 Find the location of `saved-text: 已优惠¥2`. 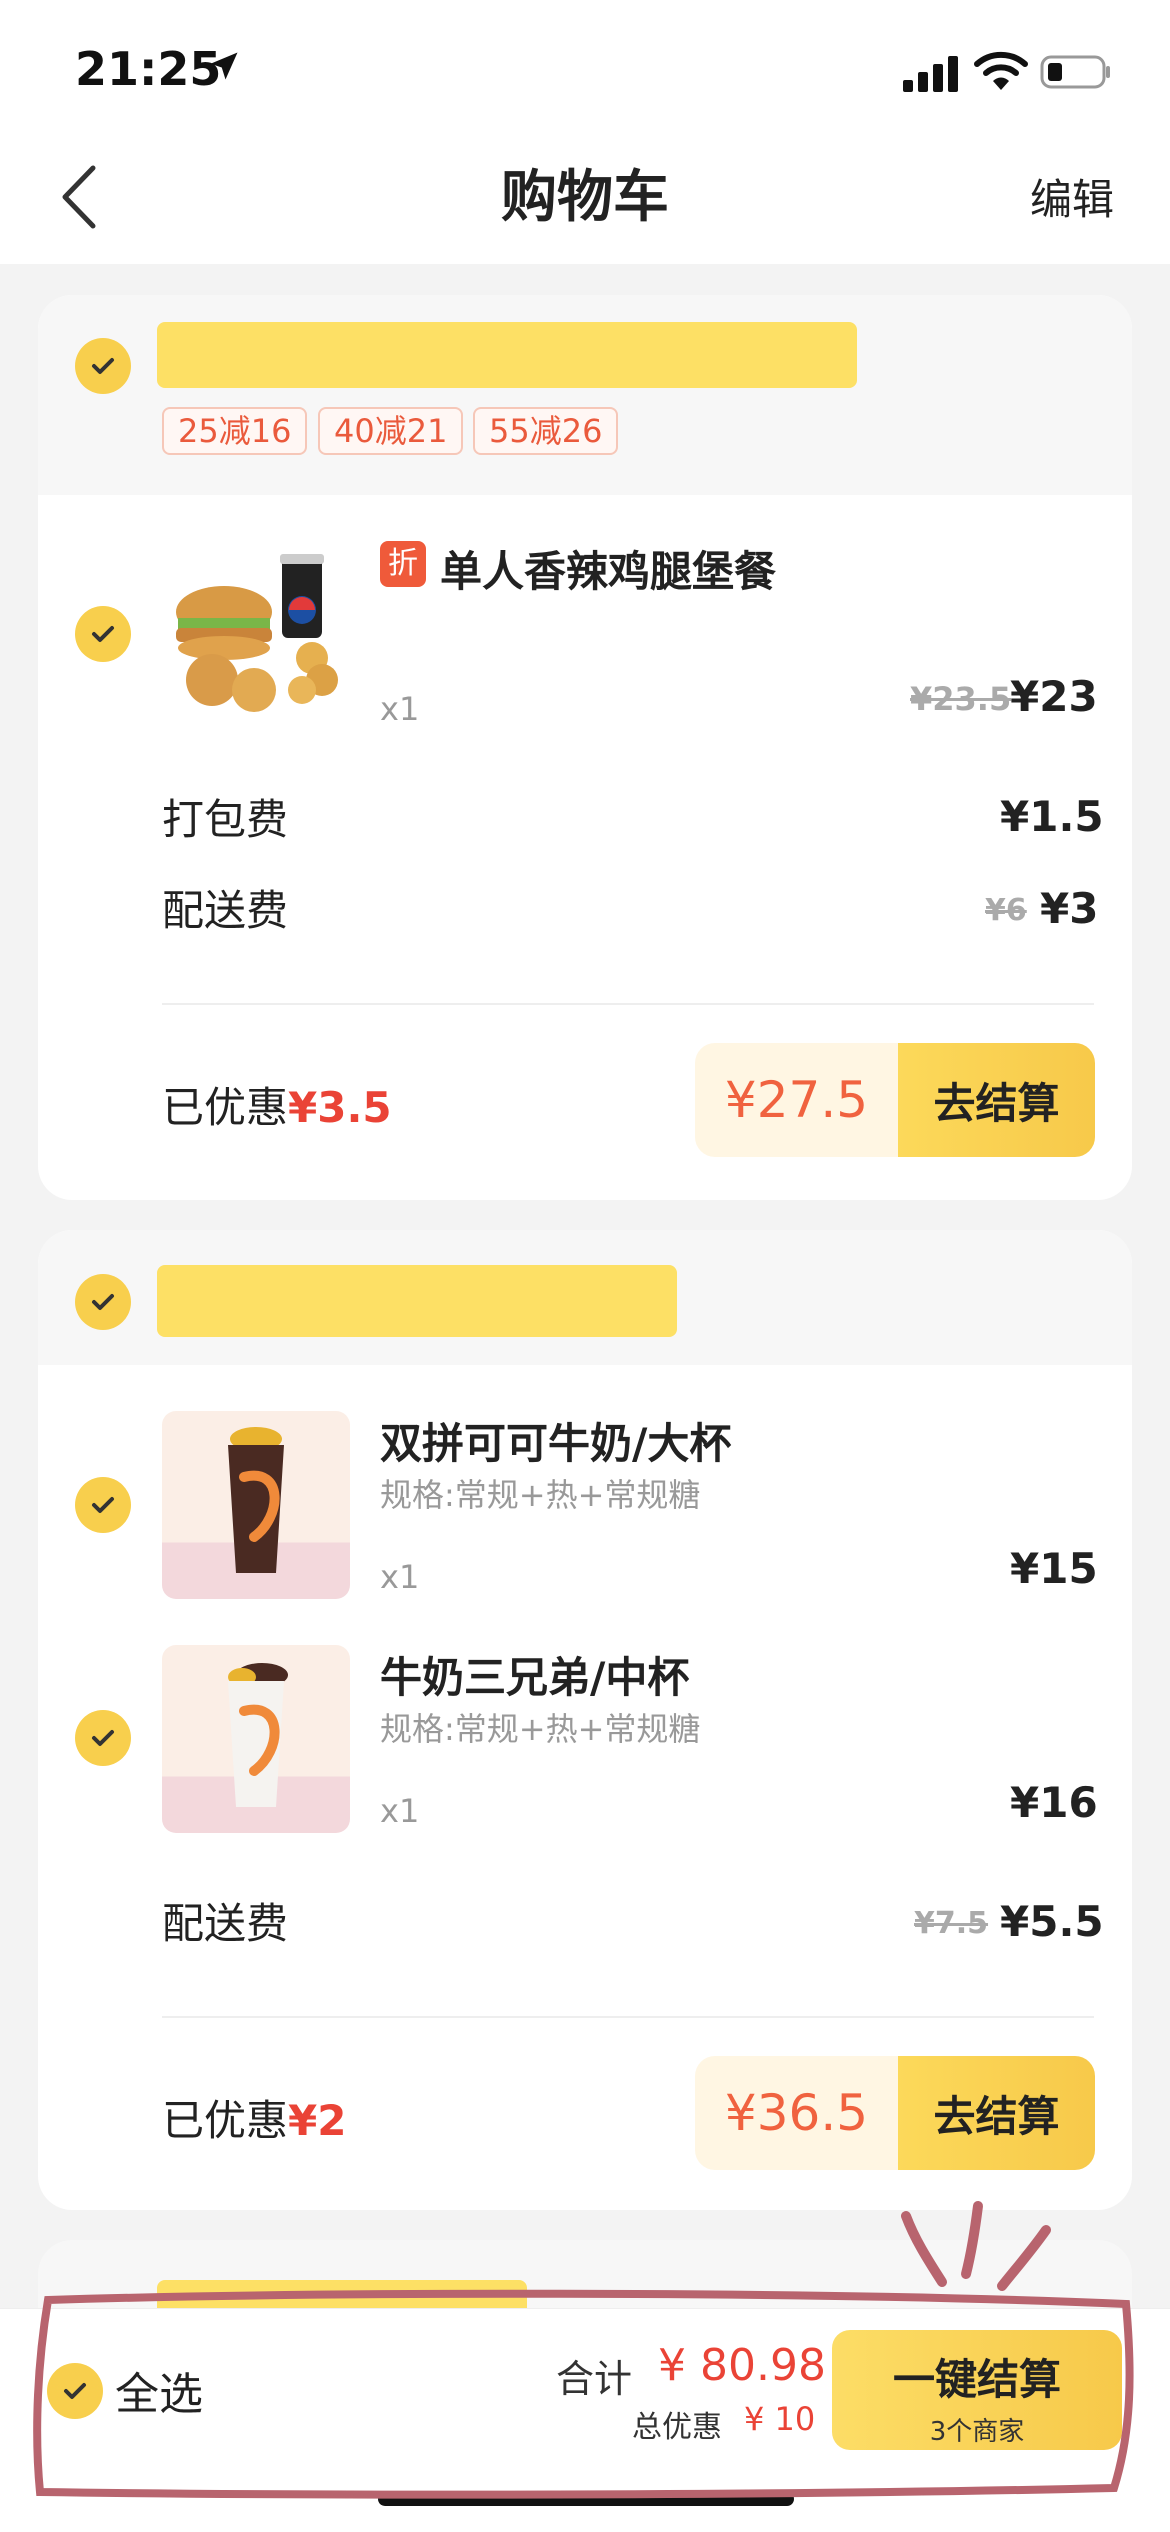

saved-text: 已优惠¥2 is located at coordinates (254, 2117).